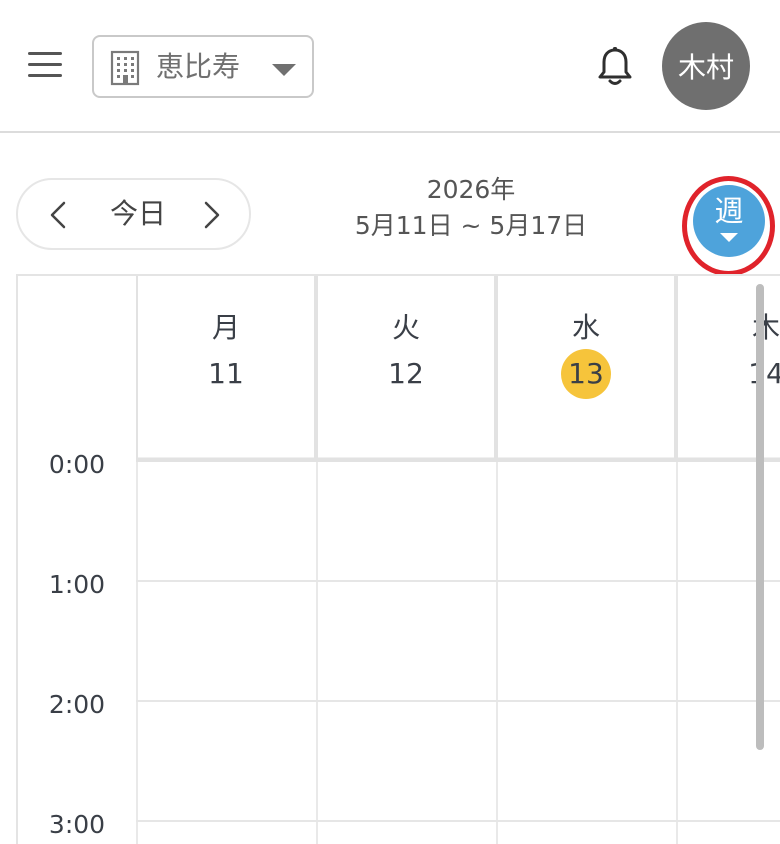 Image resolution: width=780 pixels, height=844 pixels. Describe the element at coordinates (471, 225) in the screenshot. I see `period-range: 5月11日 ~ 5月17日` at that location.